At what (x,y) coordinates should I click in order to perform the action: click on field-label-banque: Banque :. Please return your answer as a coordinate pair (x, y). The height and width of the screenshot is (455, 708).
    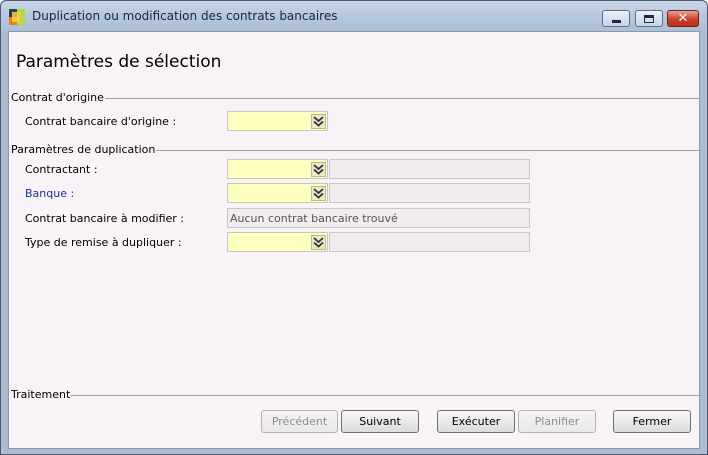
    Looking at the image, I should click on (49, 193).